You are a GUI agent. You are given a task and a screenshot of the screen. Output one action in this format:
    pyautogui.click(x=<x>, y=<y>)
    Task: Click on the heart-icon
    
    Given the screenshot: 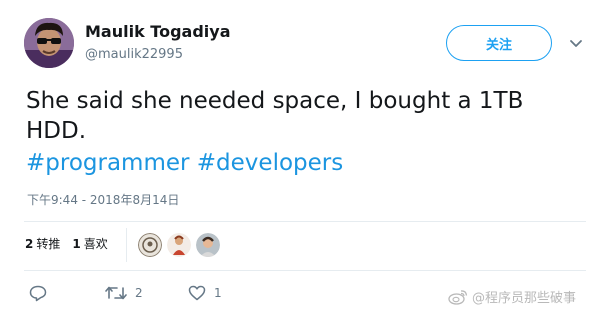 What is the action you would take?
    pyautogui.click(x=197, y=293)
    